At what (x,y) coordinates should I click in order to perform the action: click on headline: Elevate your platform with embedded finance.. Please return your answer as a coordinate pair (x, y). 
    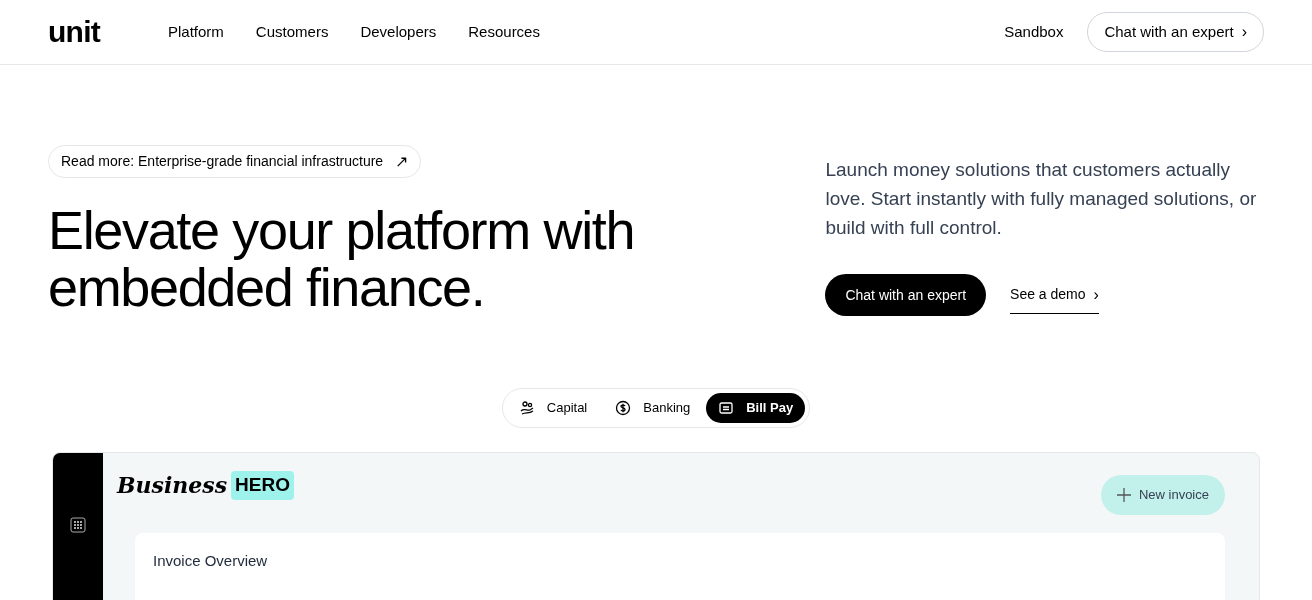
    Looking at the image, I should click on (342, 259).